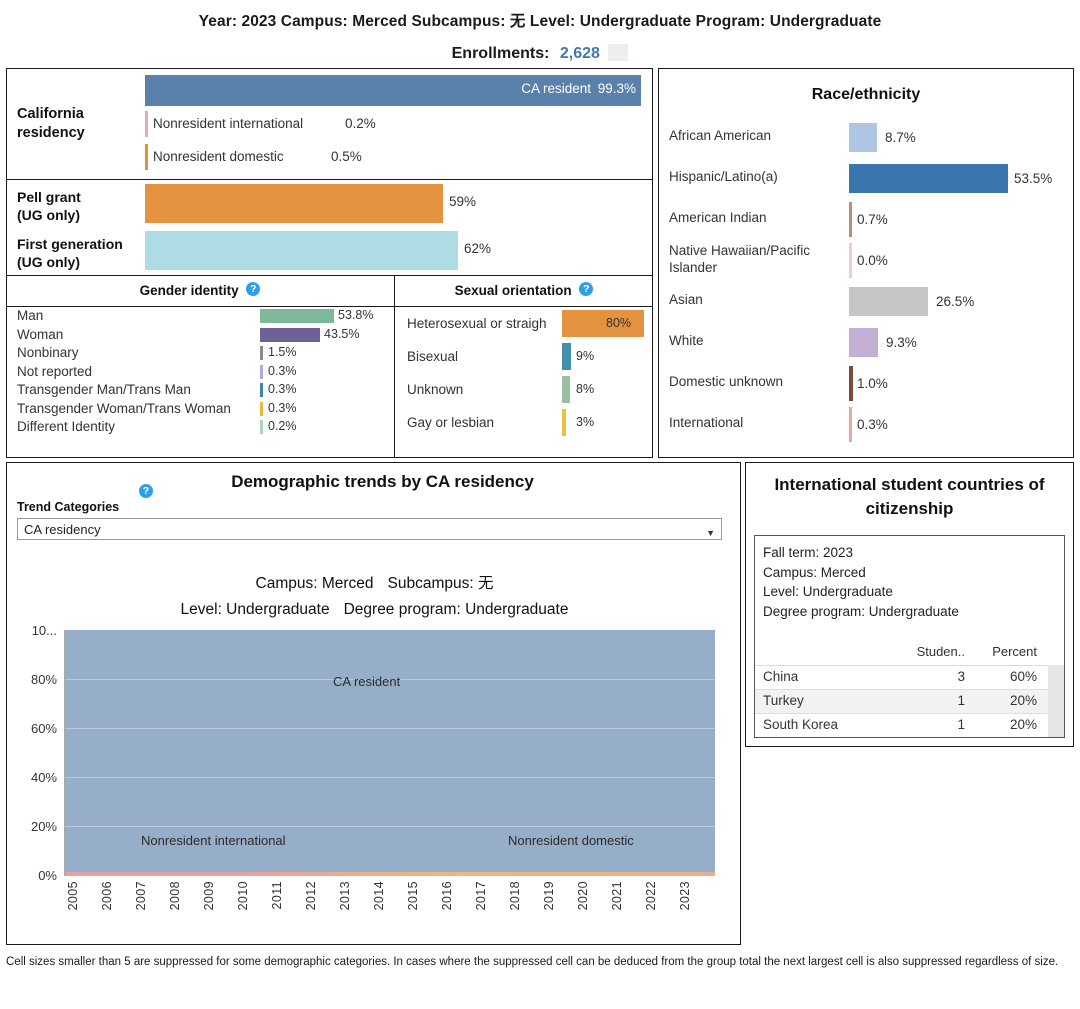 This screenshot has width=1080, height=1009. Describe the element at coordinates (50, 114) in the screenshot. I see `residency-label-line1: California` at that location.